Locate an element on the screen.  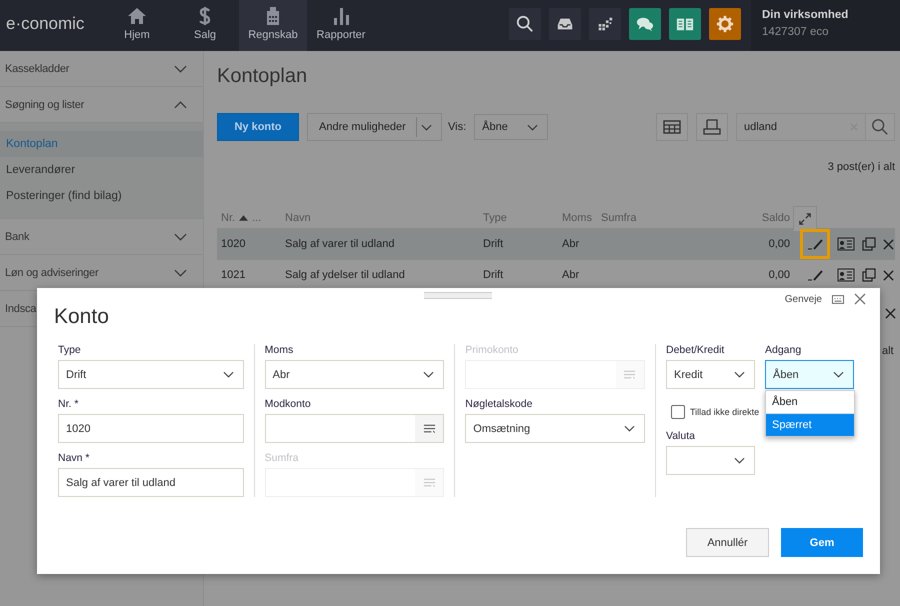
nav-tab: Rapporter is located at coordinates (341, 25).